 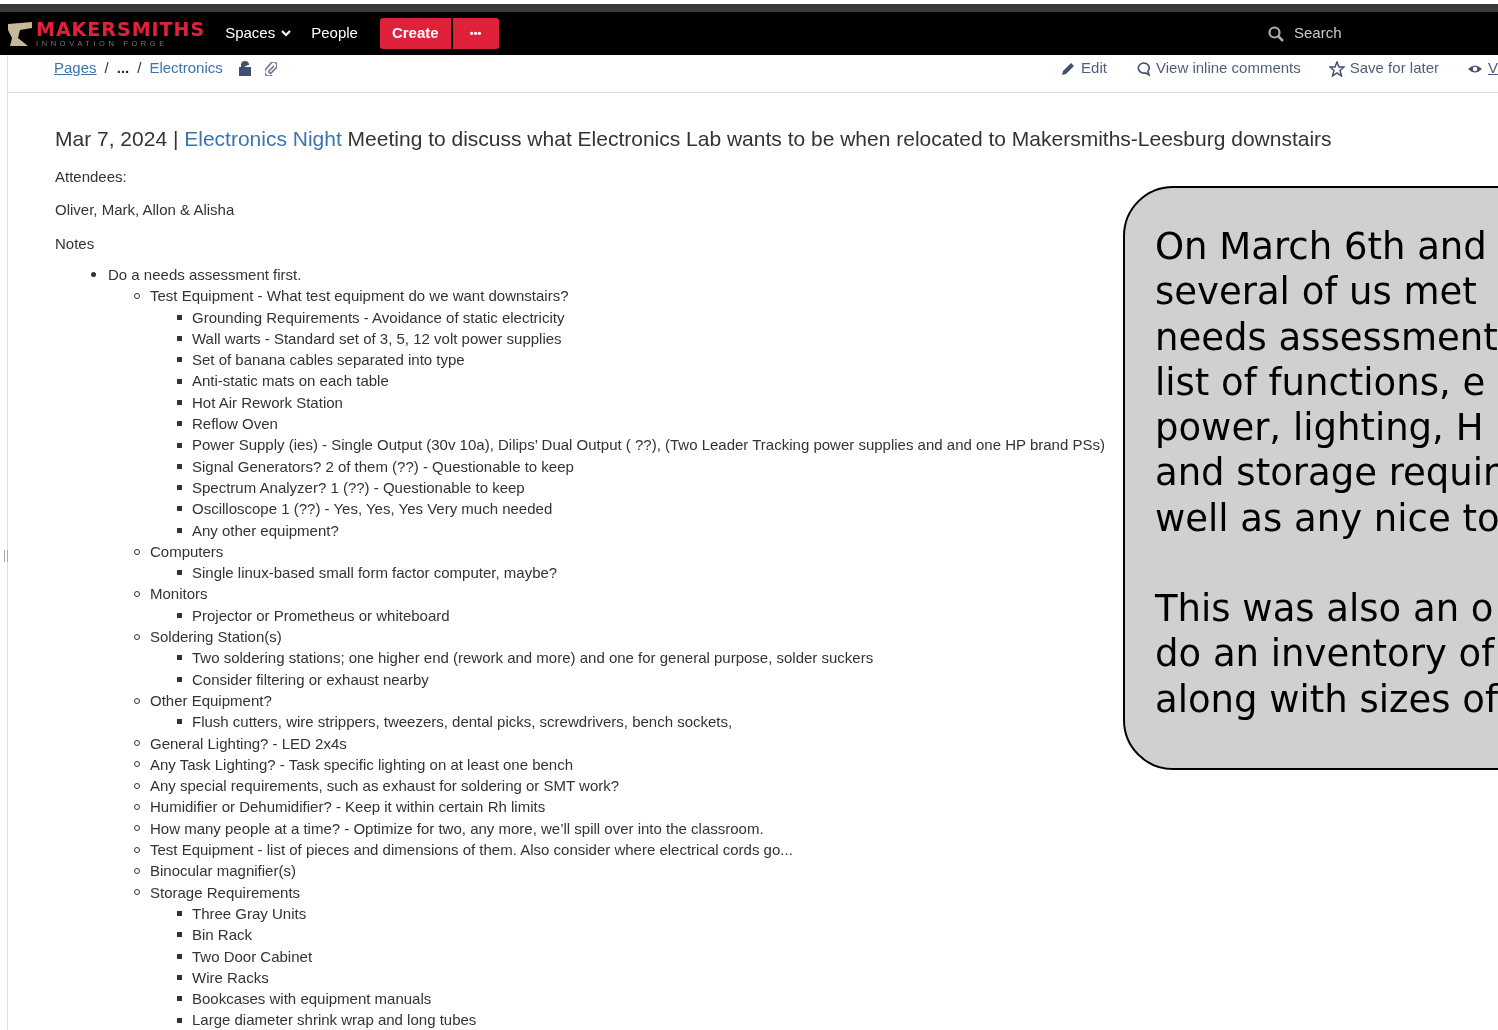 What do you see at coordinates (258, 33) in the screenshot?
I see `nav-dropdown: Spaces` at bounding box center [258, 33].